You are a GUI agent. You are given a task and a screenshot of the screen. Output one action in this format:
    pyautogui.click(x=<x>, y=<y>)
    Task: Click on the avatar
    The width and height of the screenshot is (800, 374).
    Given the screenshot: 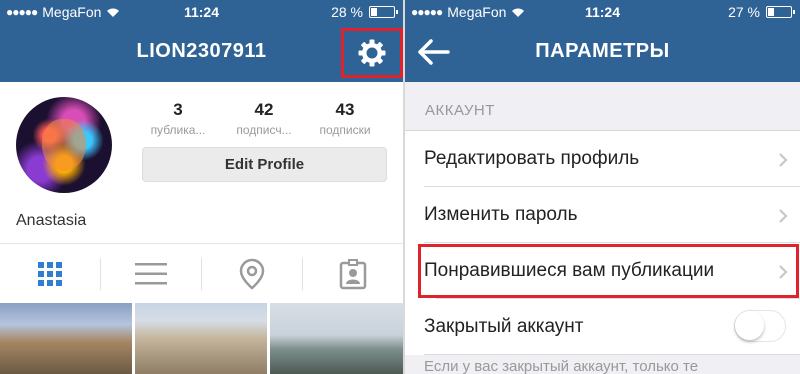 What is the action you would take?
    pyautogui.click(x=64, y=145)
    